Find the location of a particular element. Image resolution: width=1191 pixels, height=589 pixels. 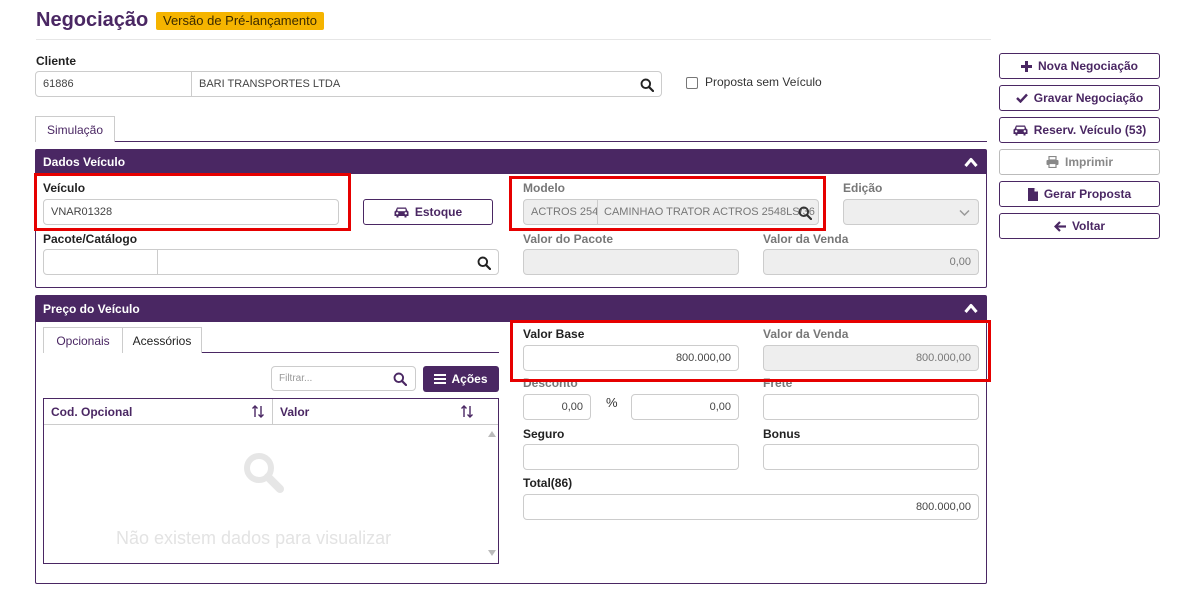

preco-veiculo-title: Preço do Veículo is located at coordinates (91, 309).